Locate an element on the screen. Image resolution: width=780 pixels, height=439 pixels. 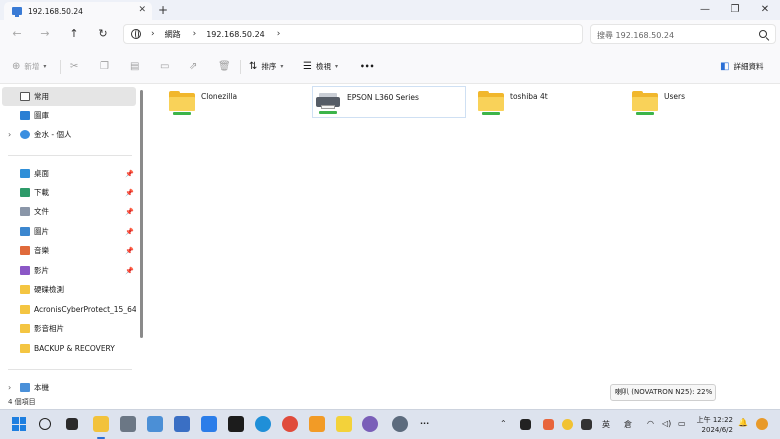
more-options-button: ••• is located at coordinates (367, 66).